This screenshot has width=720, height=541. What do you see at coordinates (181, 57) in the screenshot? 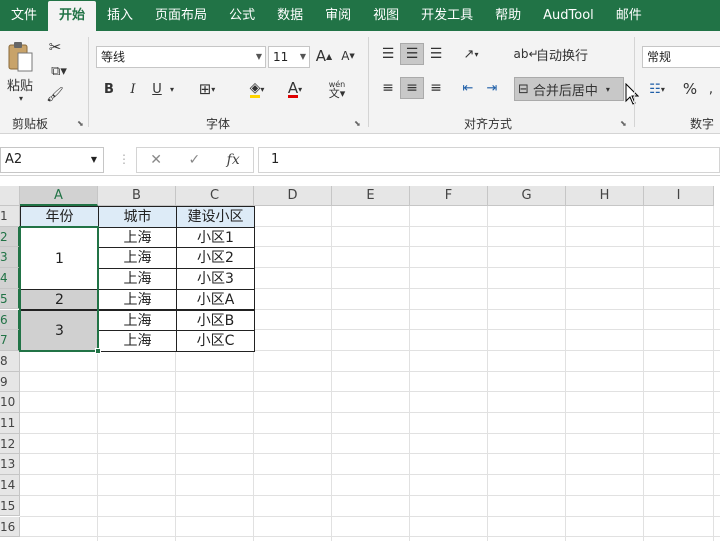
I see `font-name-combo: 等线 ▼` at bounding box center [181, 57].